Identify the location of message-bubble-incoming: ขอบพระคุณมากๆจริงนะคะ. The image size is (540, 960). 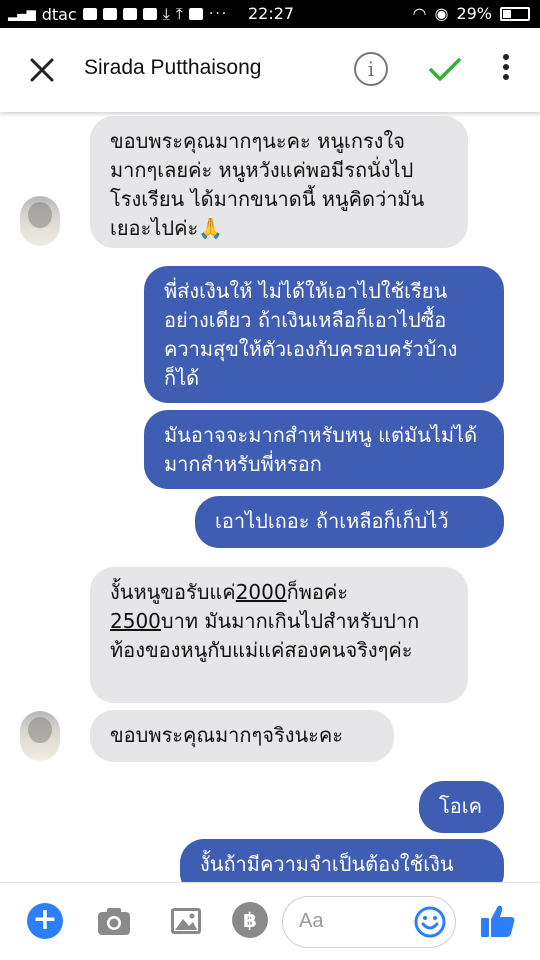
(242, 736).